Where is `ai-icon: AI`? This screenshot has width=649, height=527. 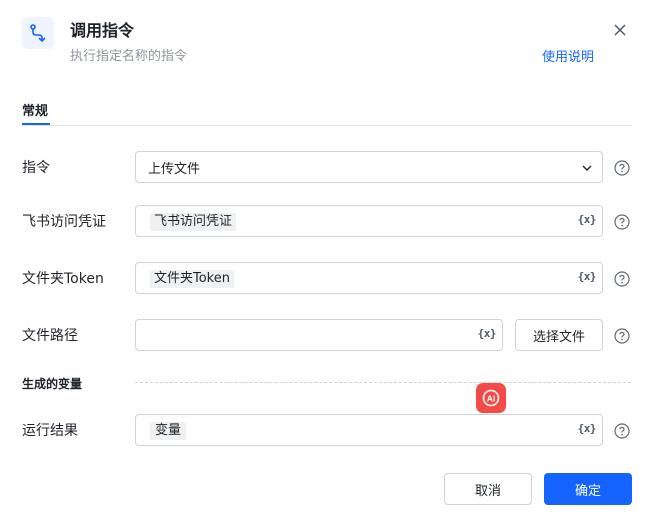
ai-icon: AI is located at coordinates (491, 398).